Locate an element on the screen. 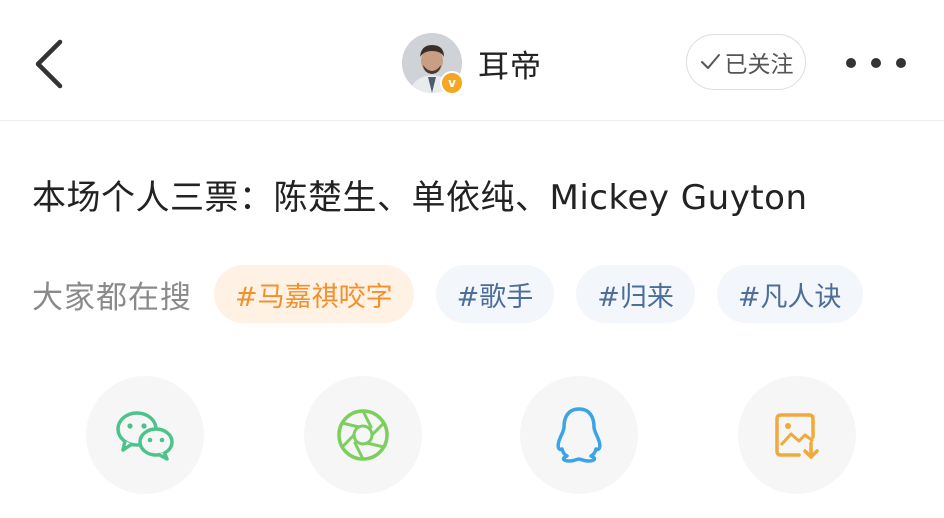  verified-badge: v is located at coordinates (452, 83).